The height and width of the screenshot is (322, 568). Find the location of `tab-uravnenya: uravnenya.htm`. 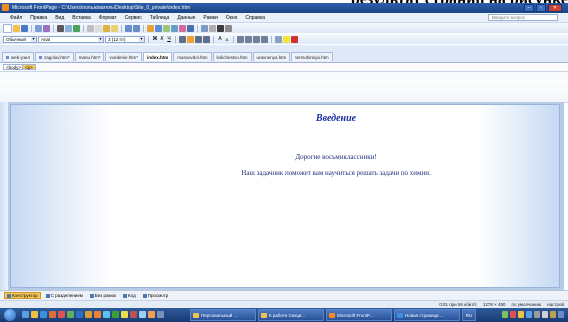

tab-uravnenya: uravnenya.htm is located at coordinates (271, 56).